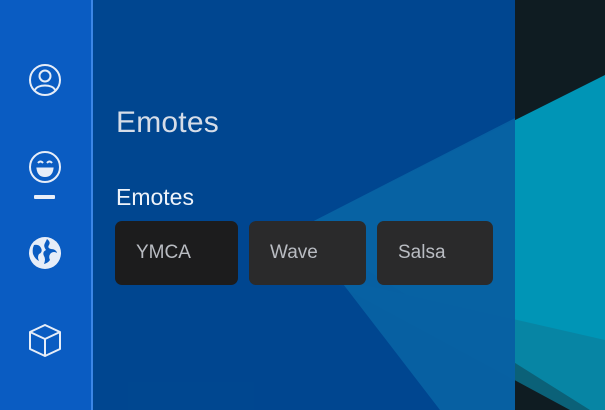 This screenshot has width=605, height=410. I want to click on emote-button-wave: Wave, so click(307, 253).